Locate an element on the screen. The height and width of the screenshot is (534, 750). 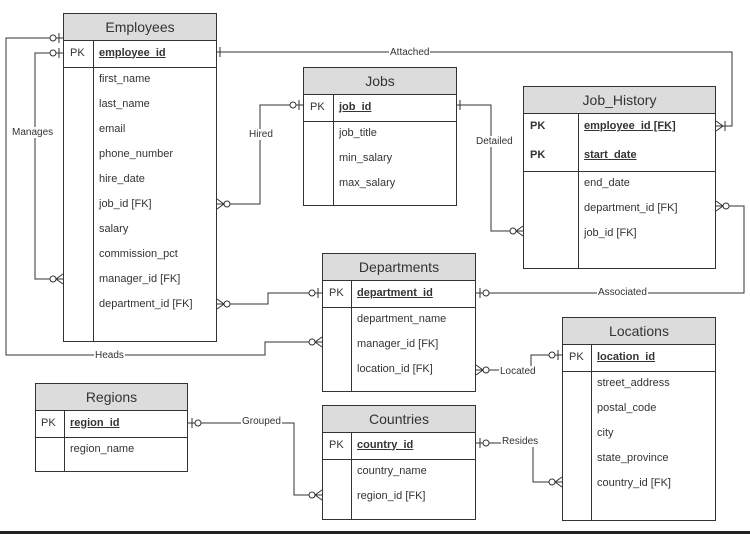
relationship-label-manages: Manages is located at coordinates (33, 132).